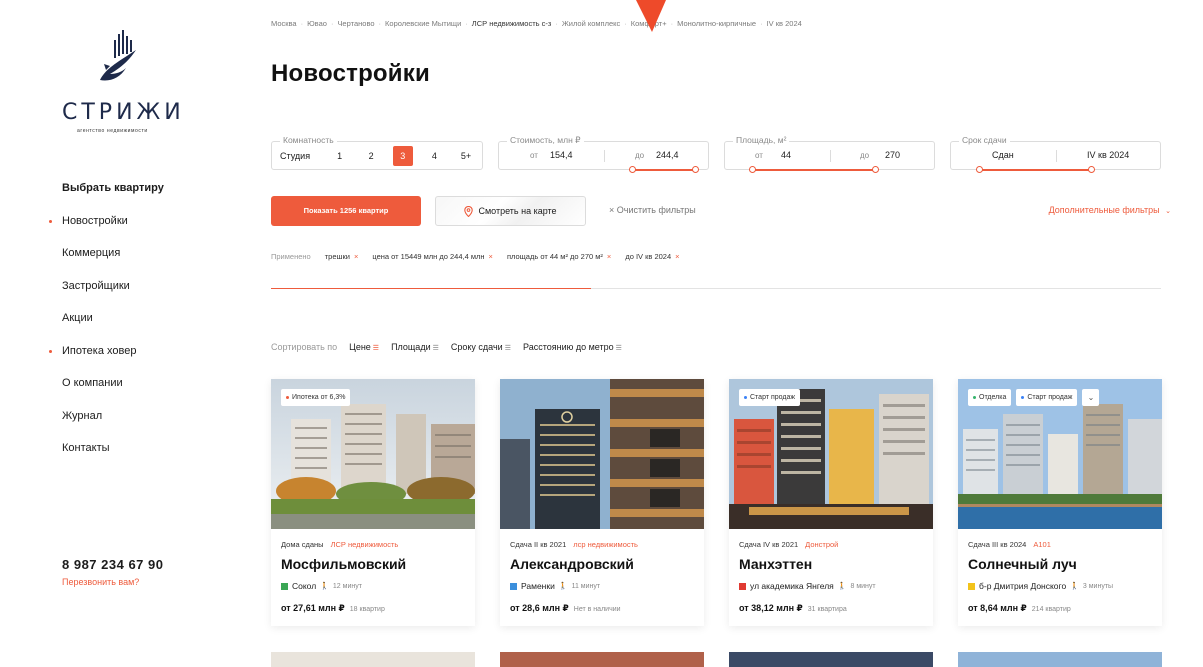 The width and height of the screenshot is (1203, 667). Describe the element at coordinates (113, 328) in the screenshot. I see `nav-item: Акции` at that location.